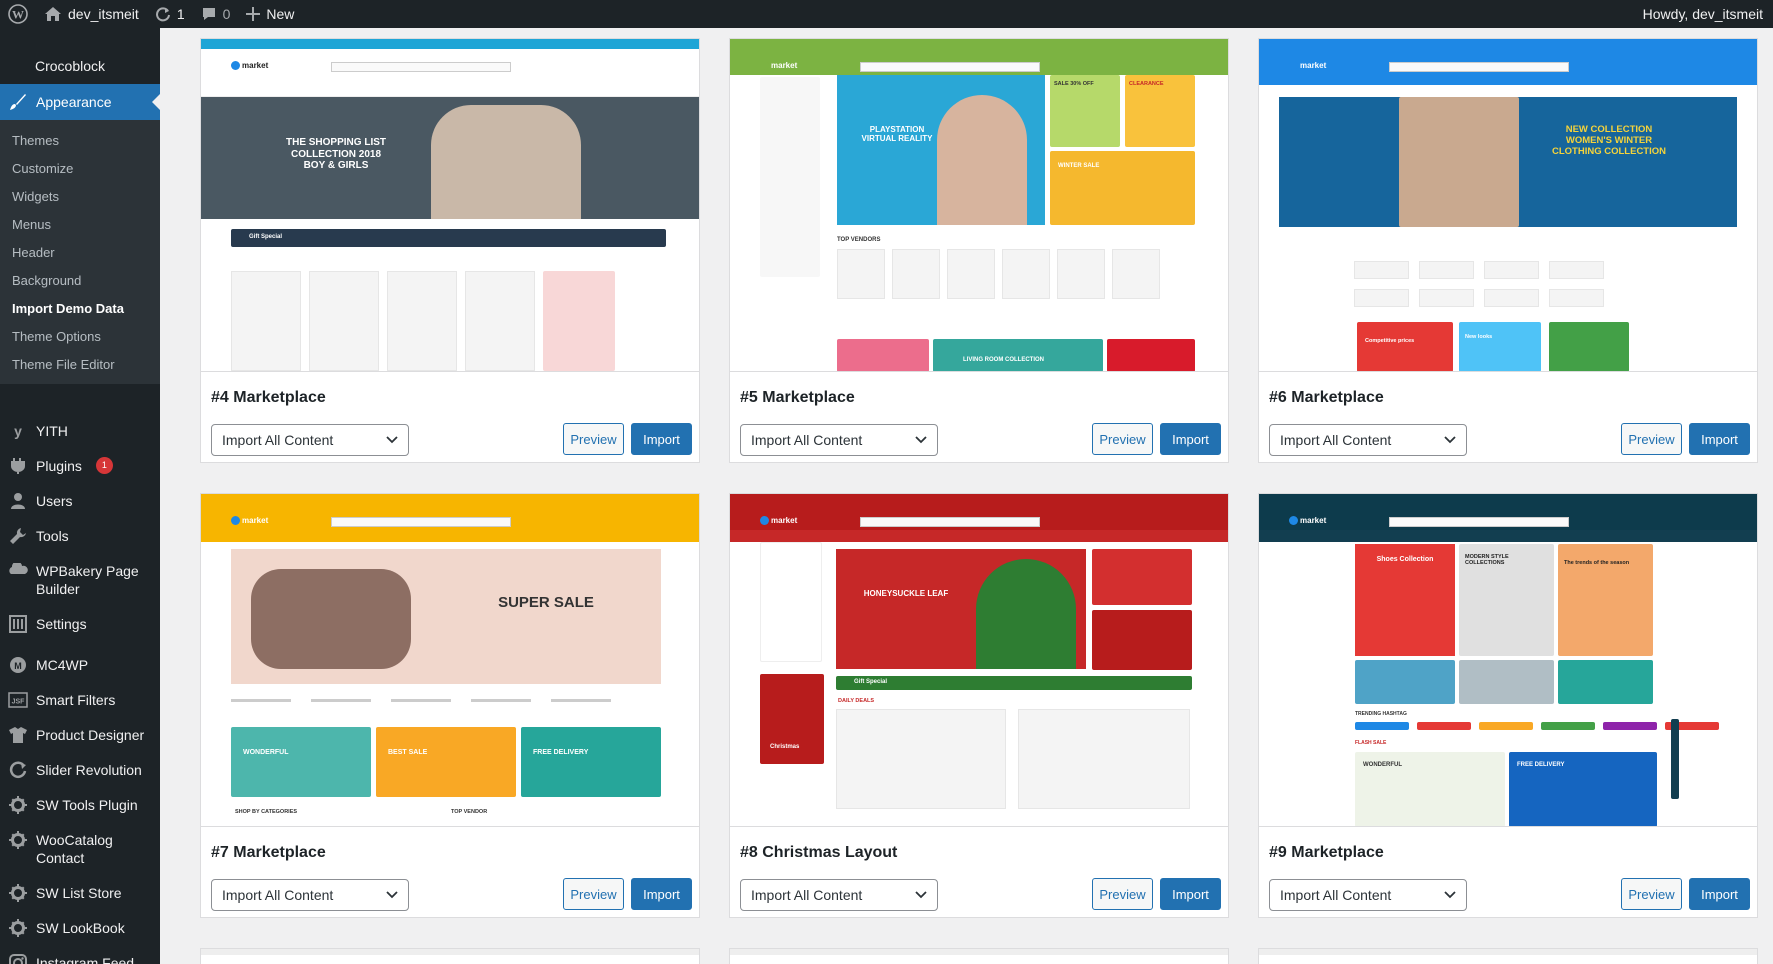 This screenshot has height=964, width=1773. I want to click on sidebar-item-mc4wp: M MC4WP, so click(80, 664).